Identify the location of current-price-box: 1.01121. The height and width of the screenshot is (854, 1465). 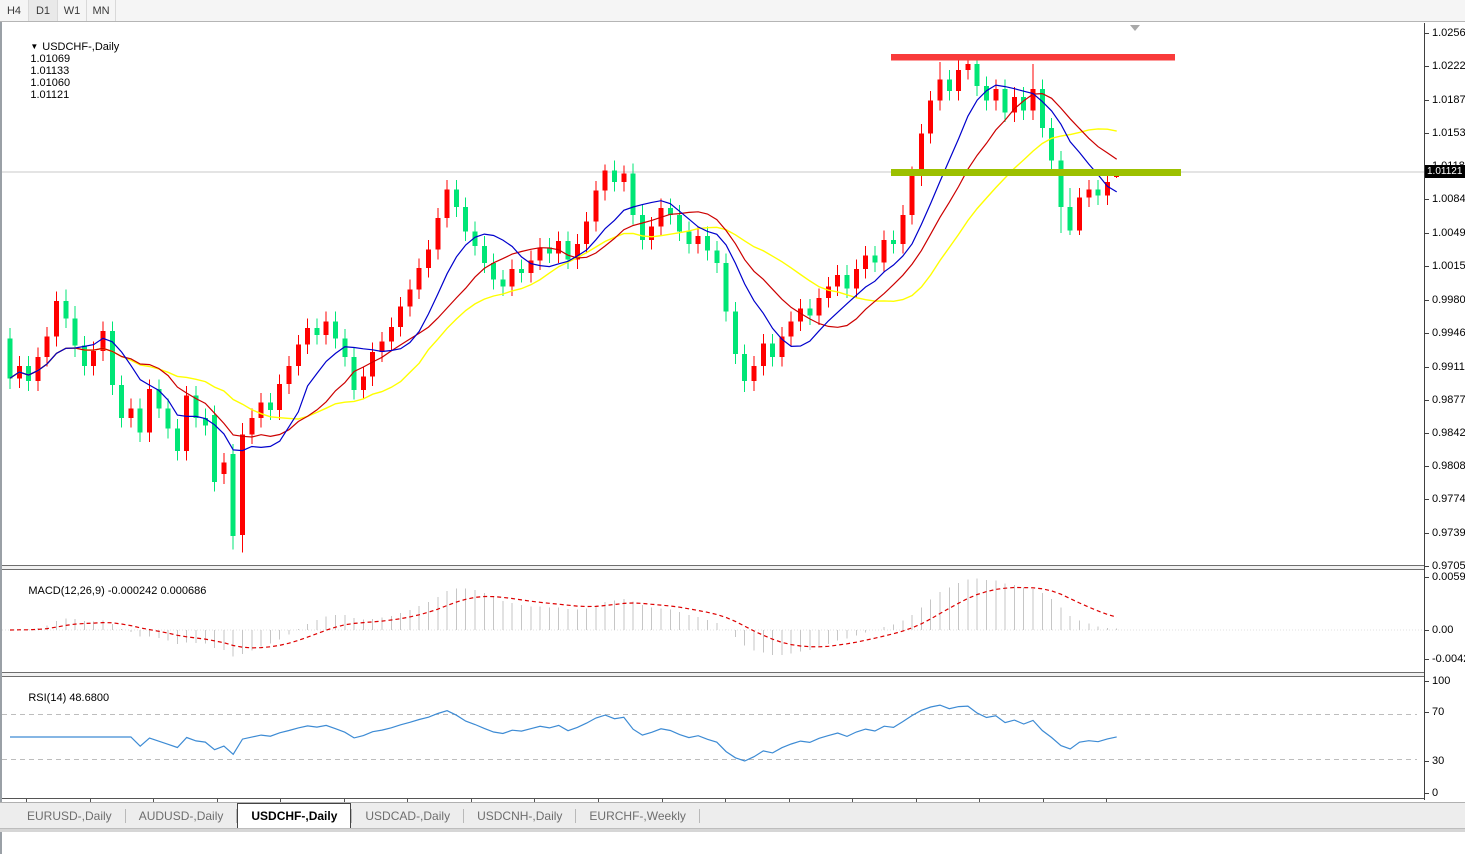
(1445, 172).